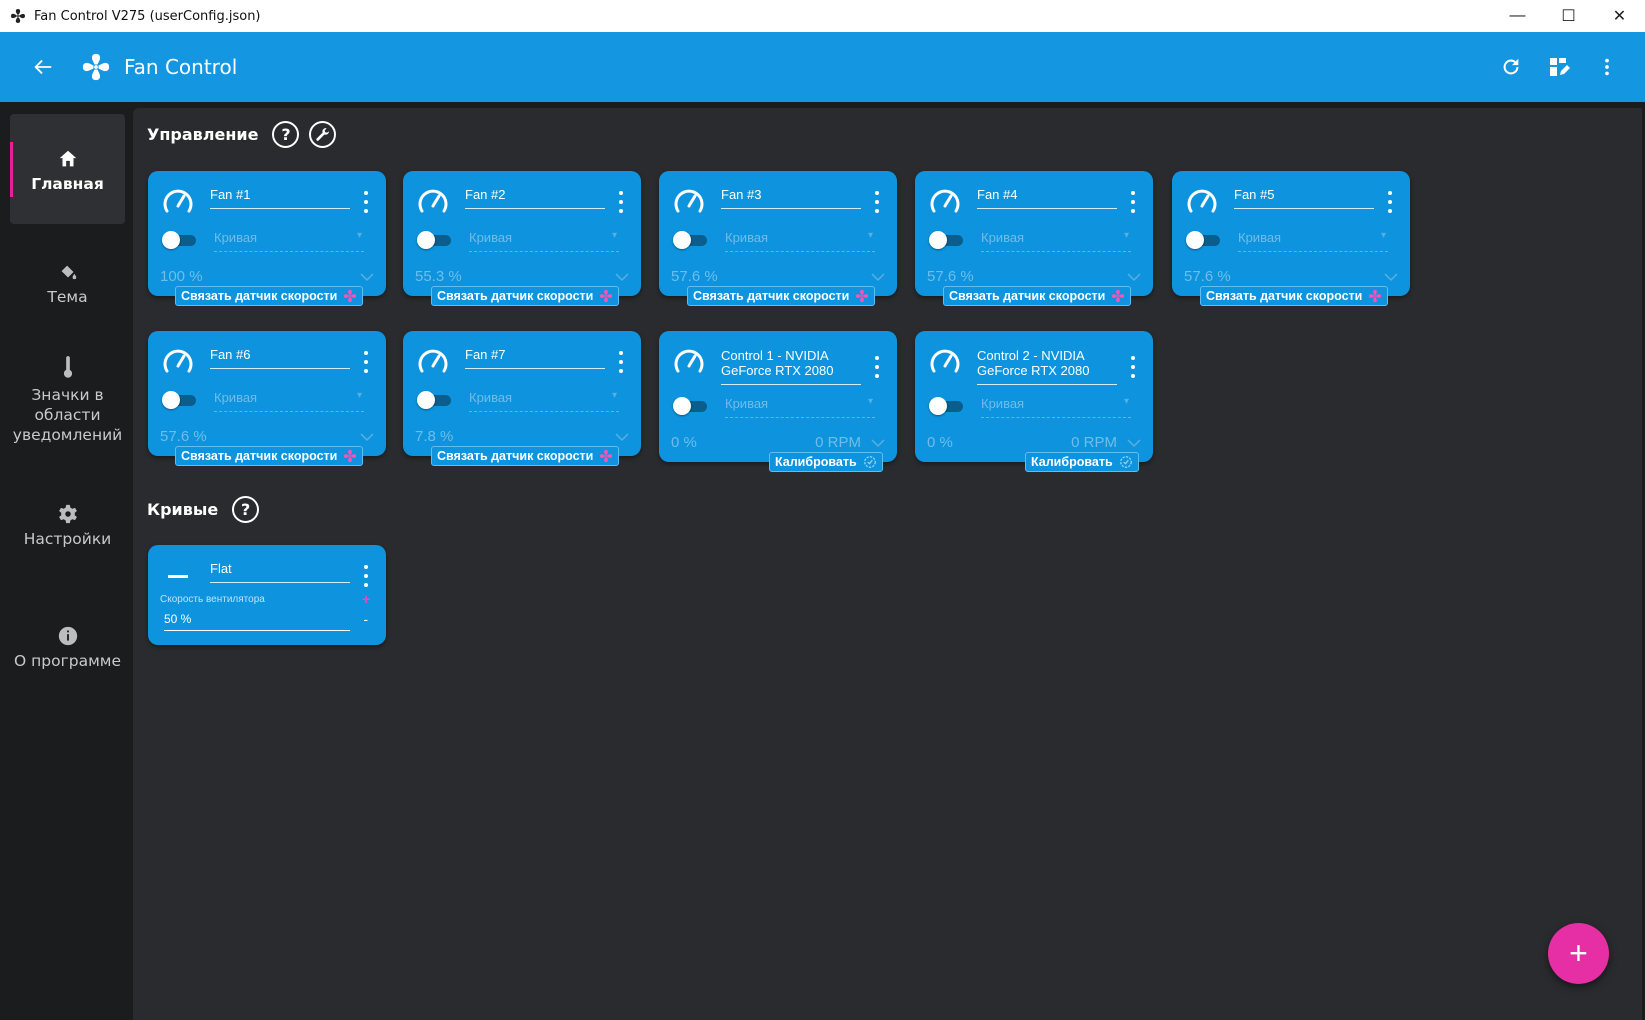  Describe the element at coordinates (68, 157) in the screenshot. I see `home-icon` at that location.